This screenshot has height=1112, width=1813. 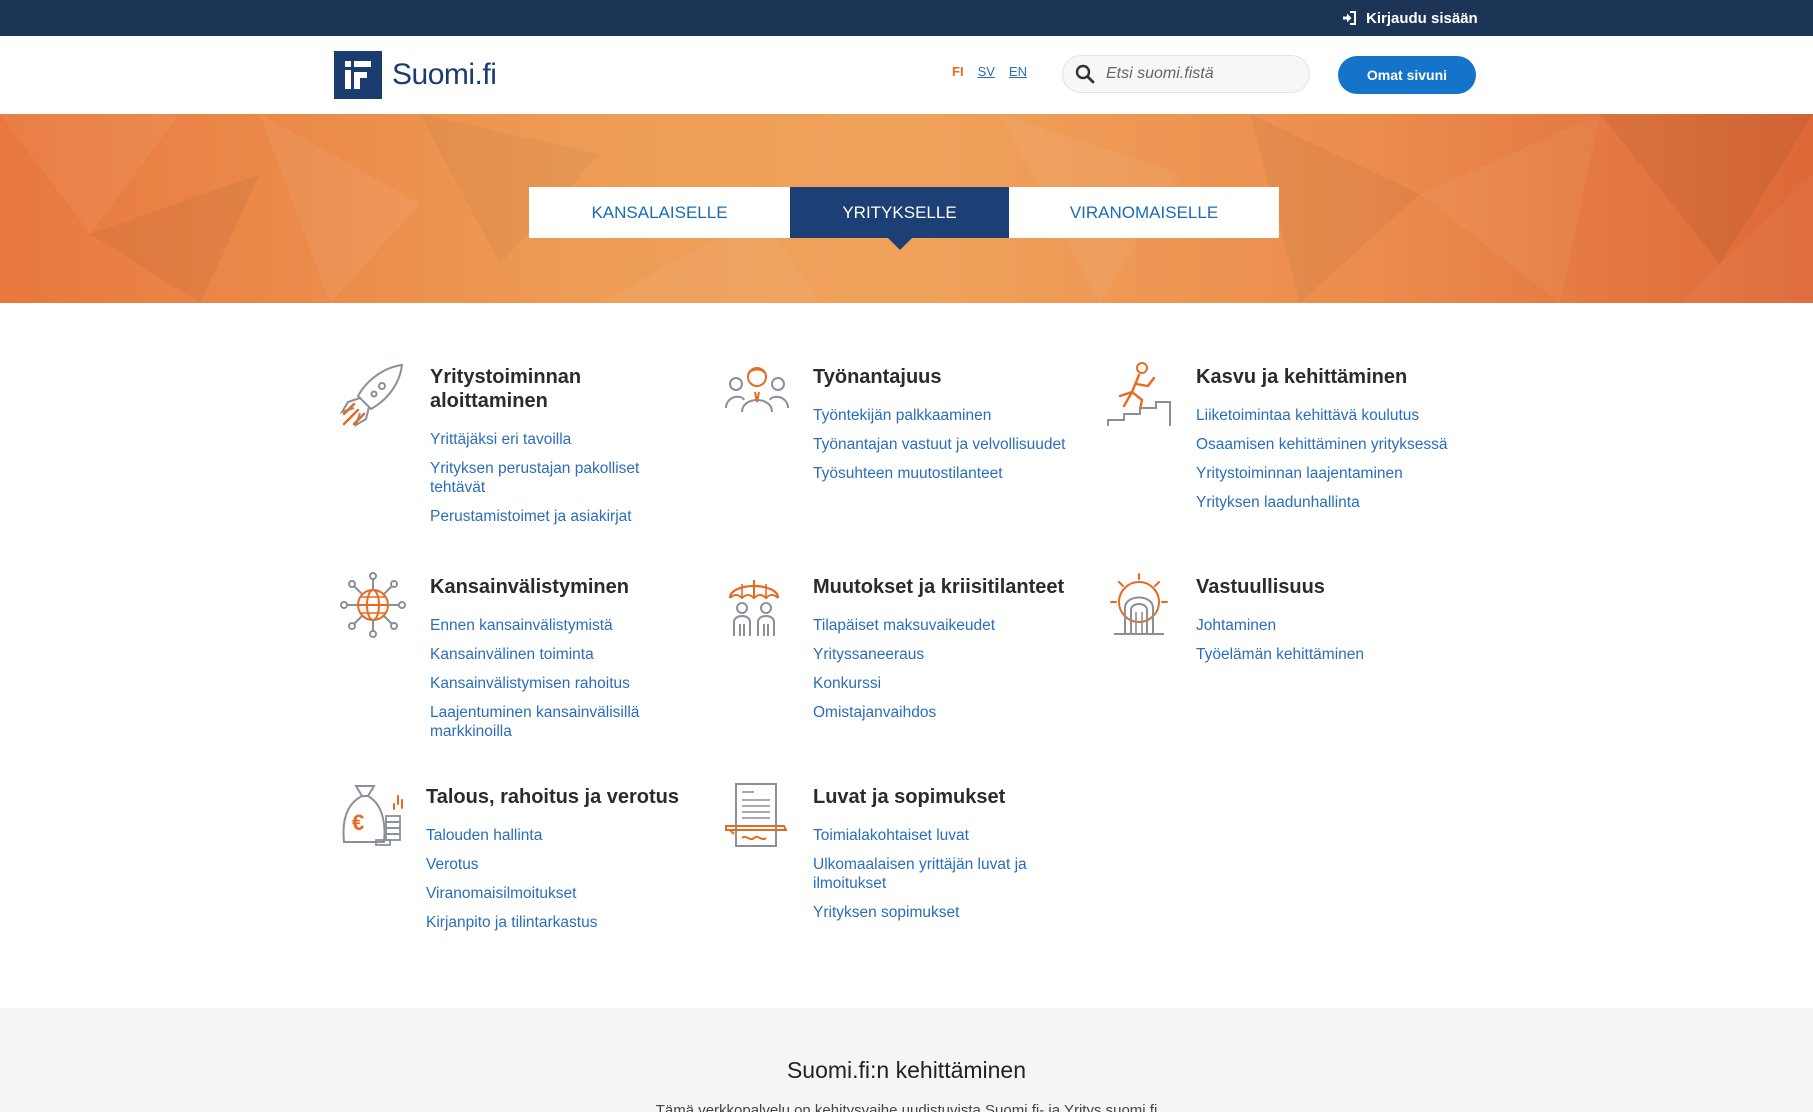 What do you see at coordinates (373, 605) in the screenshot?
I see `globe-network-icon` at bounding box center [373, 605].